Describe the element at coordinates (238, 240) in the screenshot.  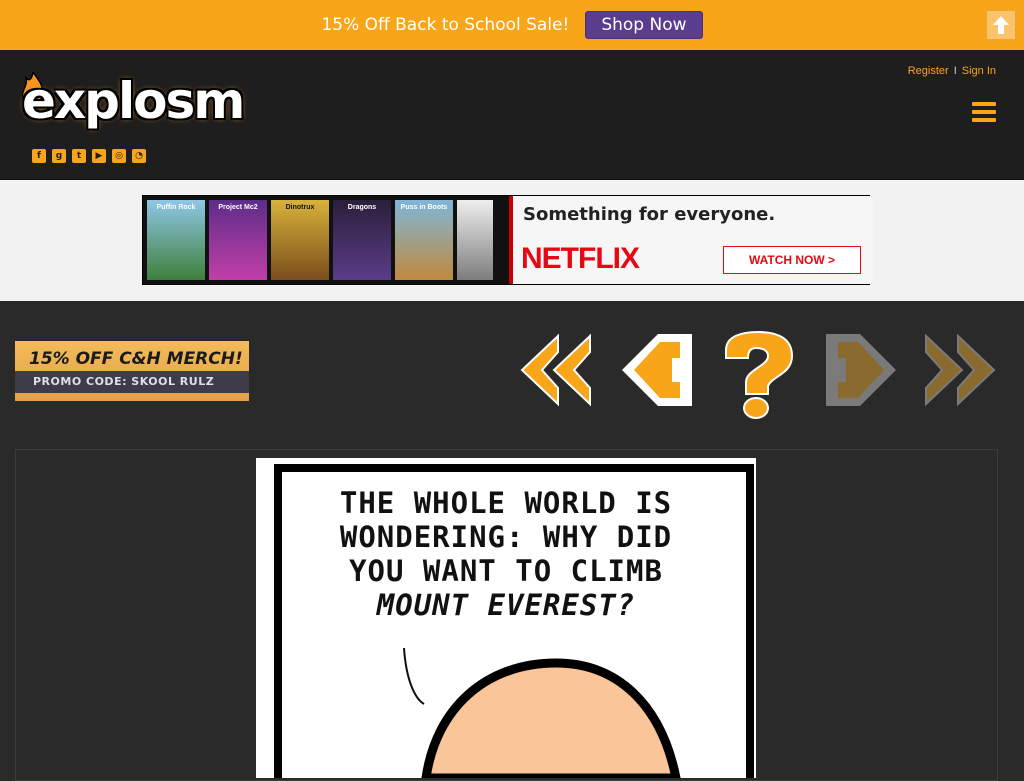
I see `ad-thumb: Project Mc2` at that location.